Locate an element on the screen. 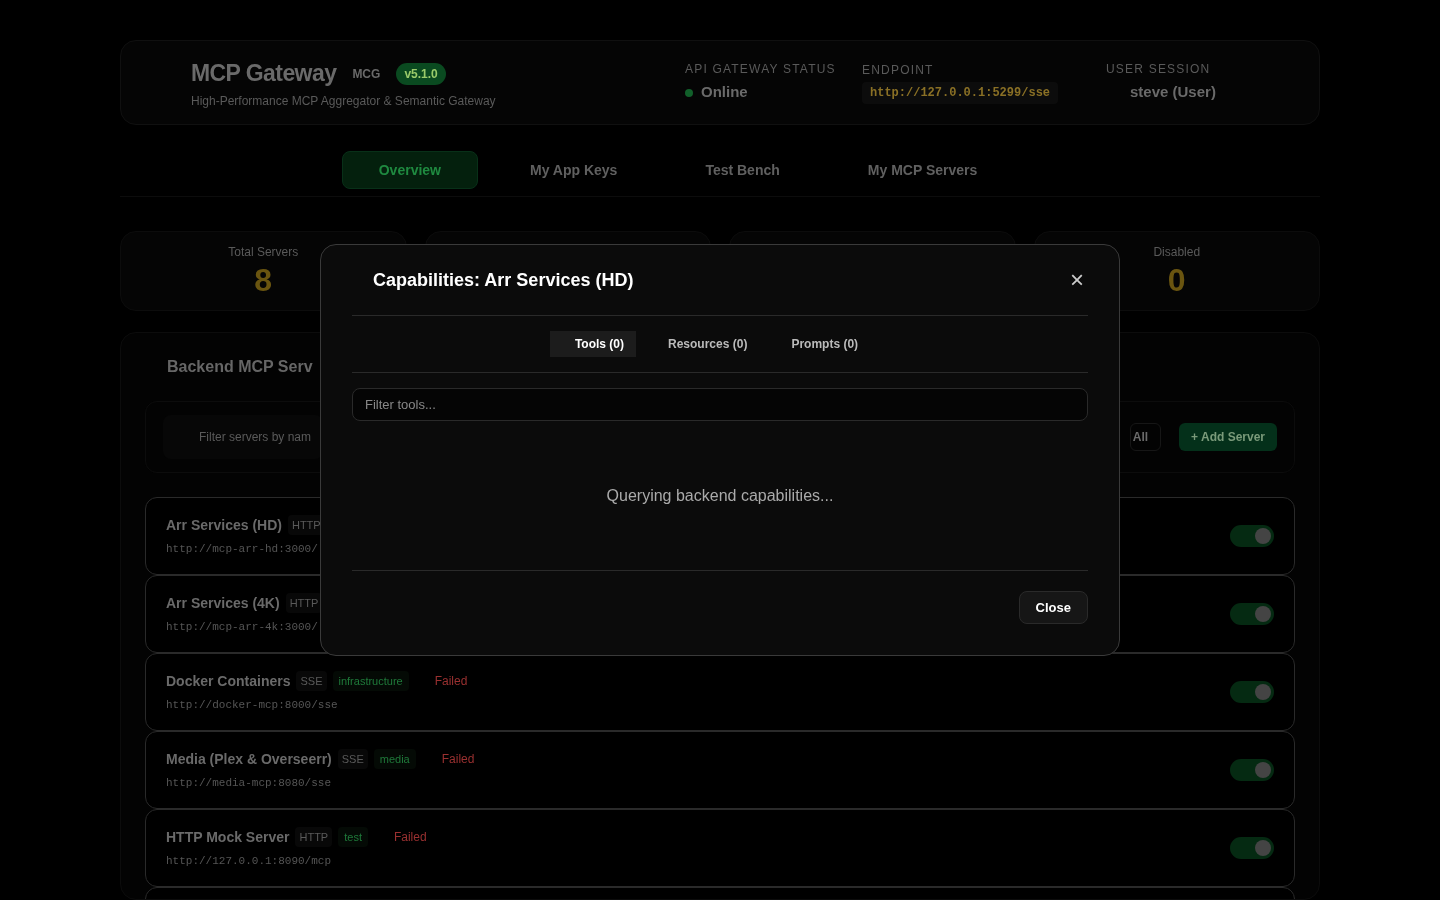 The width and height of the screenshot is (1440, 900). endpoint-label: ENDPOINT is located at coordinates (898, 69).